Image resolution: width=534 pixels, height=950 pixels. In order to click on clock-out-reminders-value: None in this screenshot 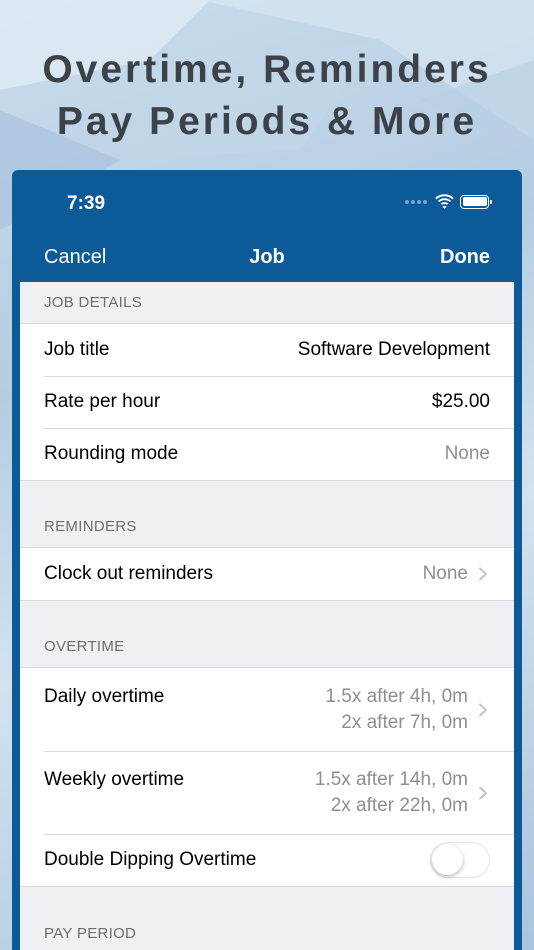, I will do `click(445, 573)`.